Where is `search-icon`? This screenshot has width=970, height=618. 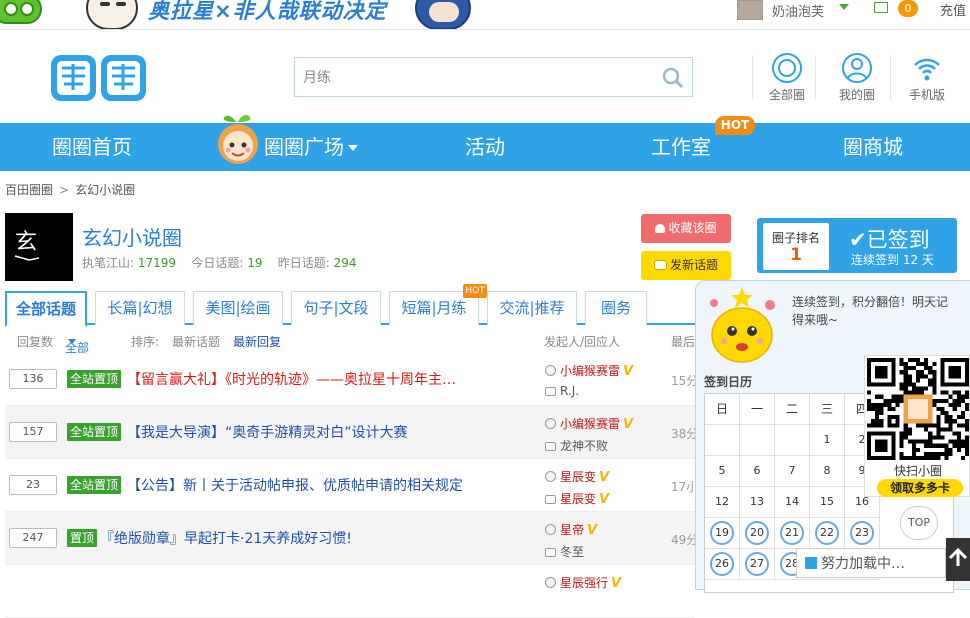
search-icon is located at coordinates (673, 78).